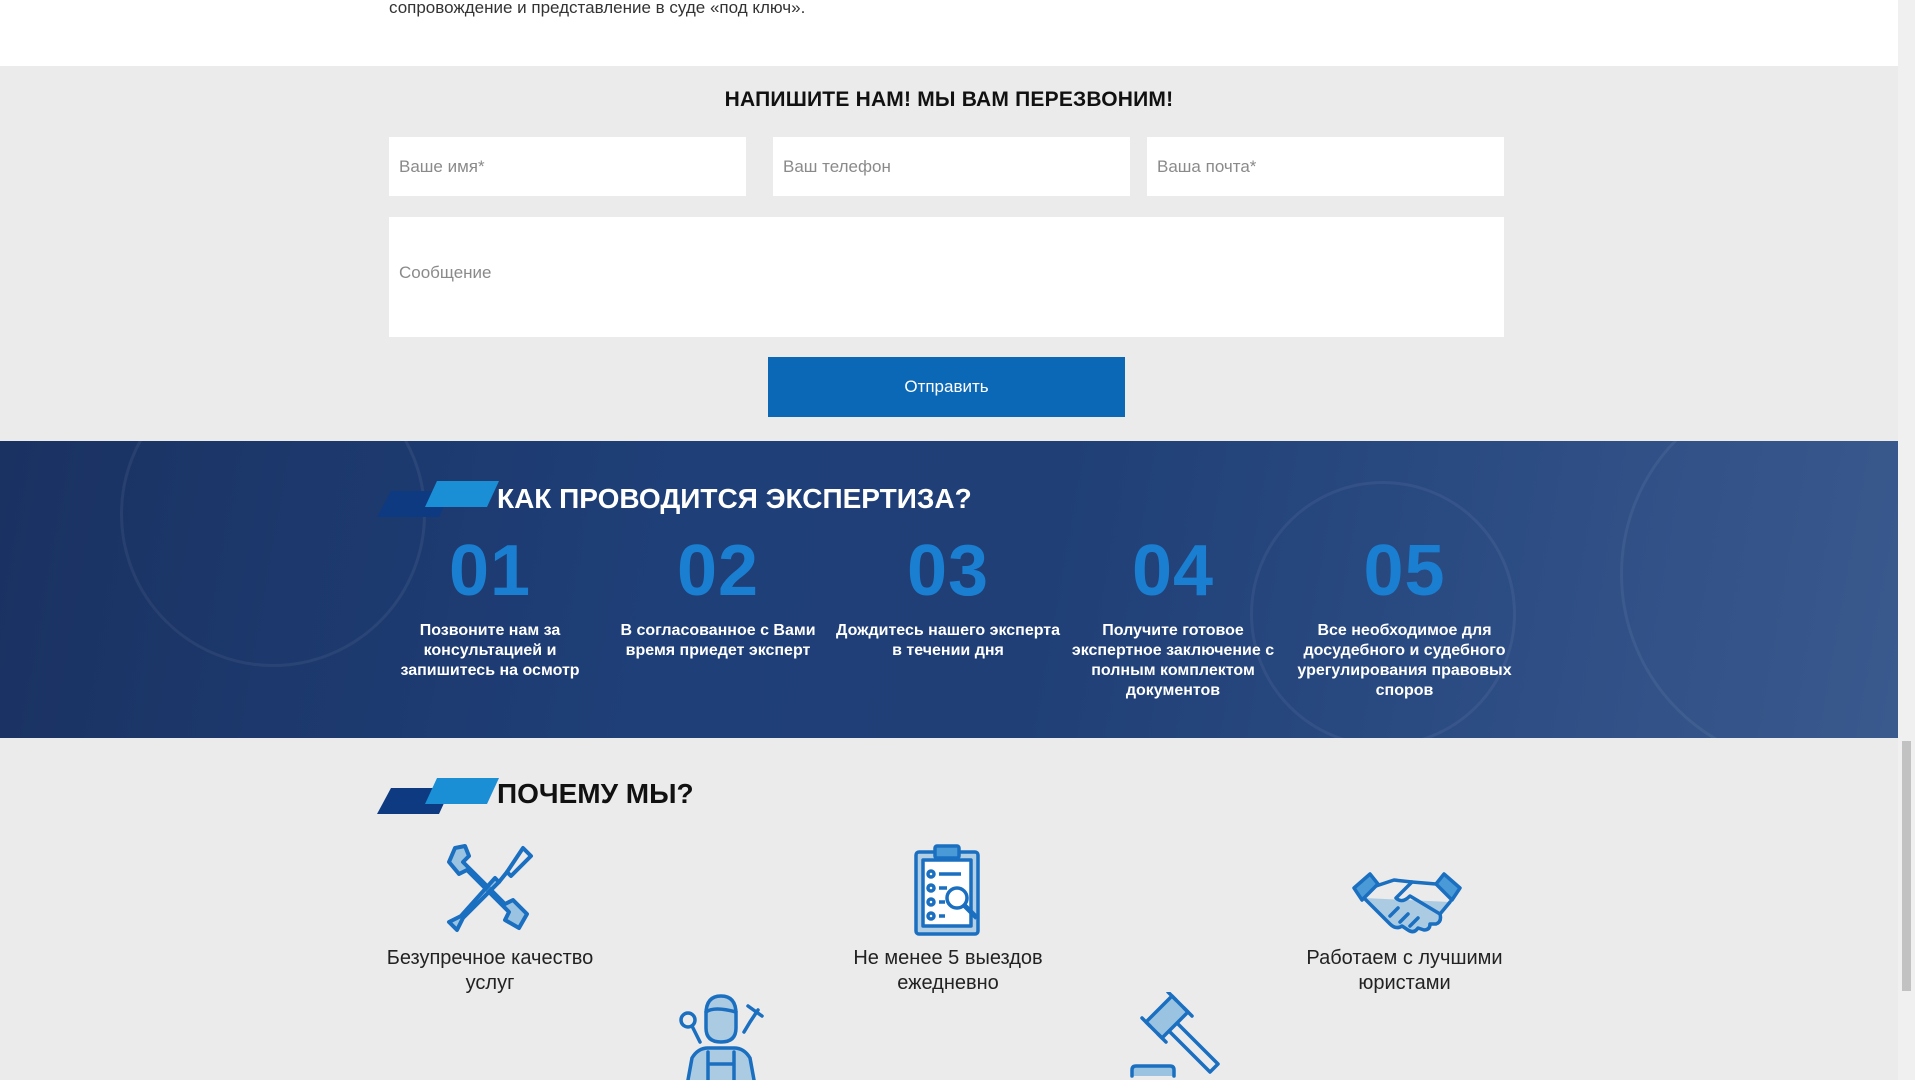  I want to click on step-description: Дождитесь нашего эксперта в течении дня, so click(948, 640).